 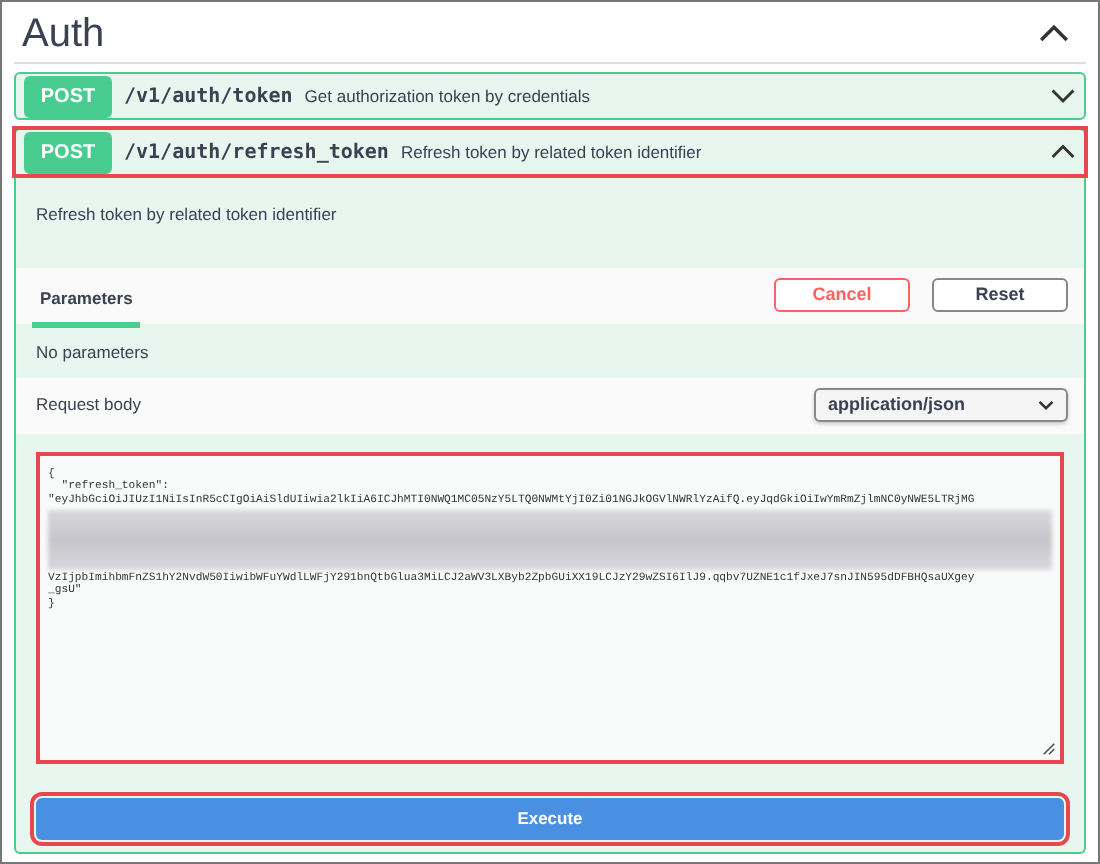 What do you see at coordinates (941, 405) in the screenshot?
I see `content-type-select: application/json` at bounding box center [941, 405].